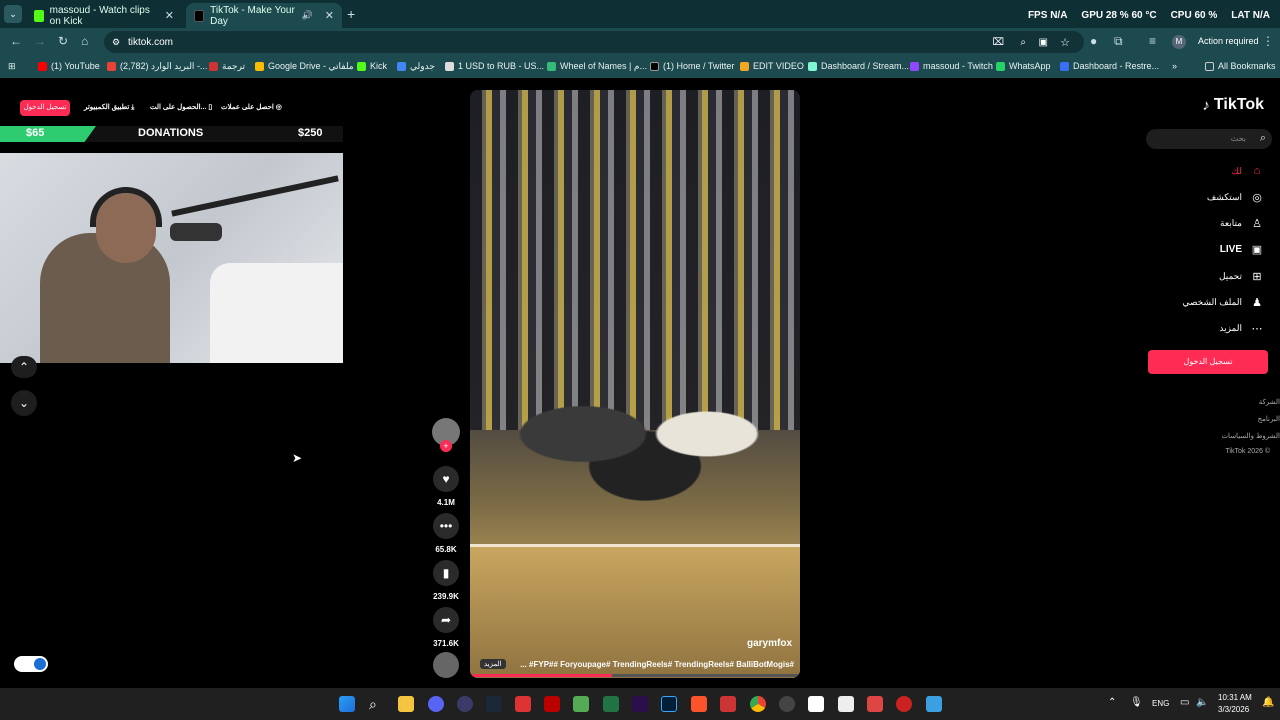  What do you see at coordinates (669, 704) in the screenshot?
I see `photoshop-icon` at bounding box center [669, 704].